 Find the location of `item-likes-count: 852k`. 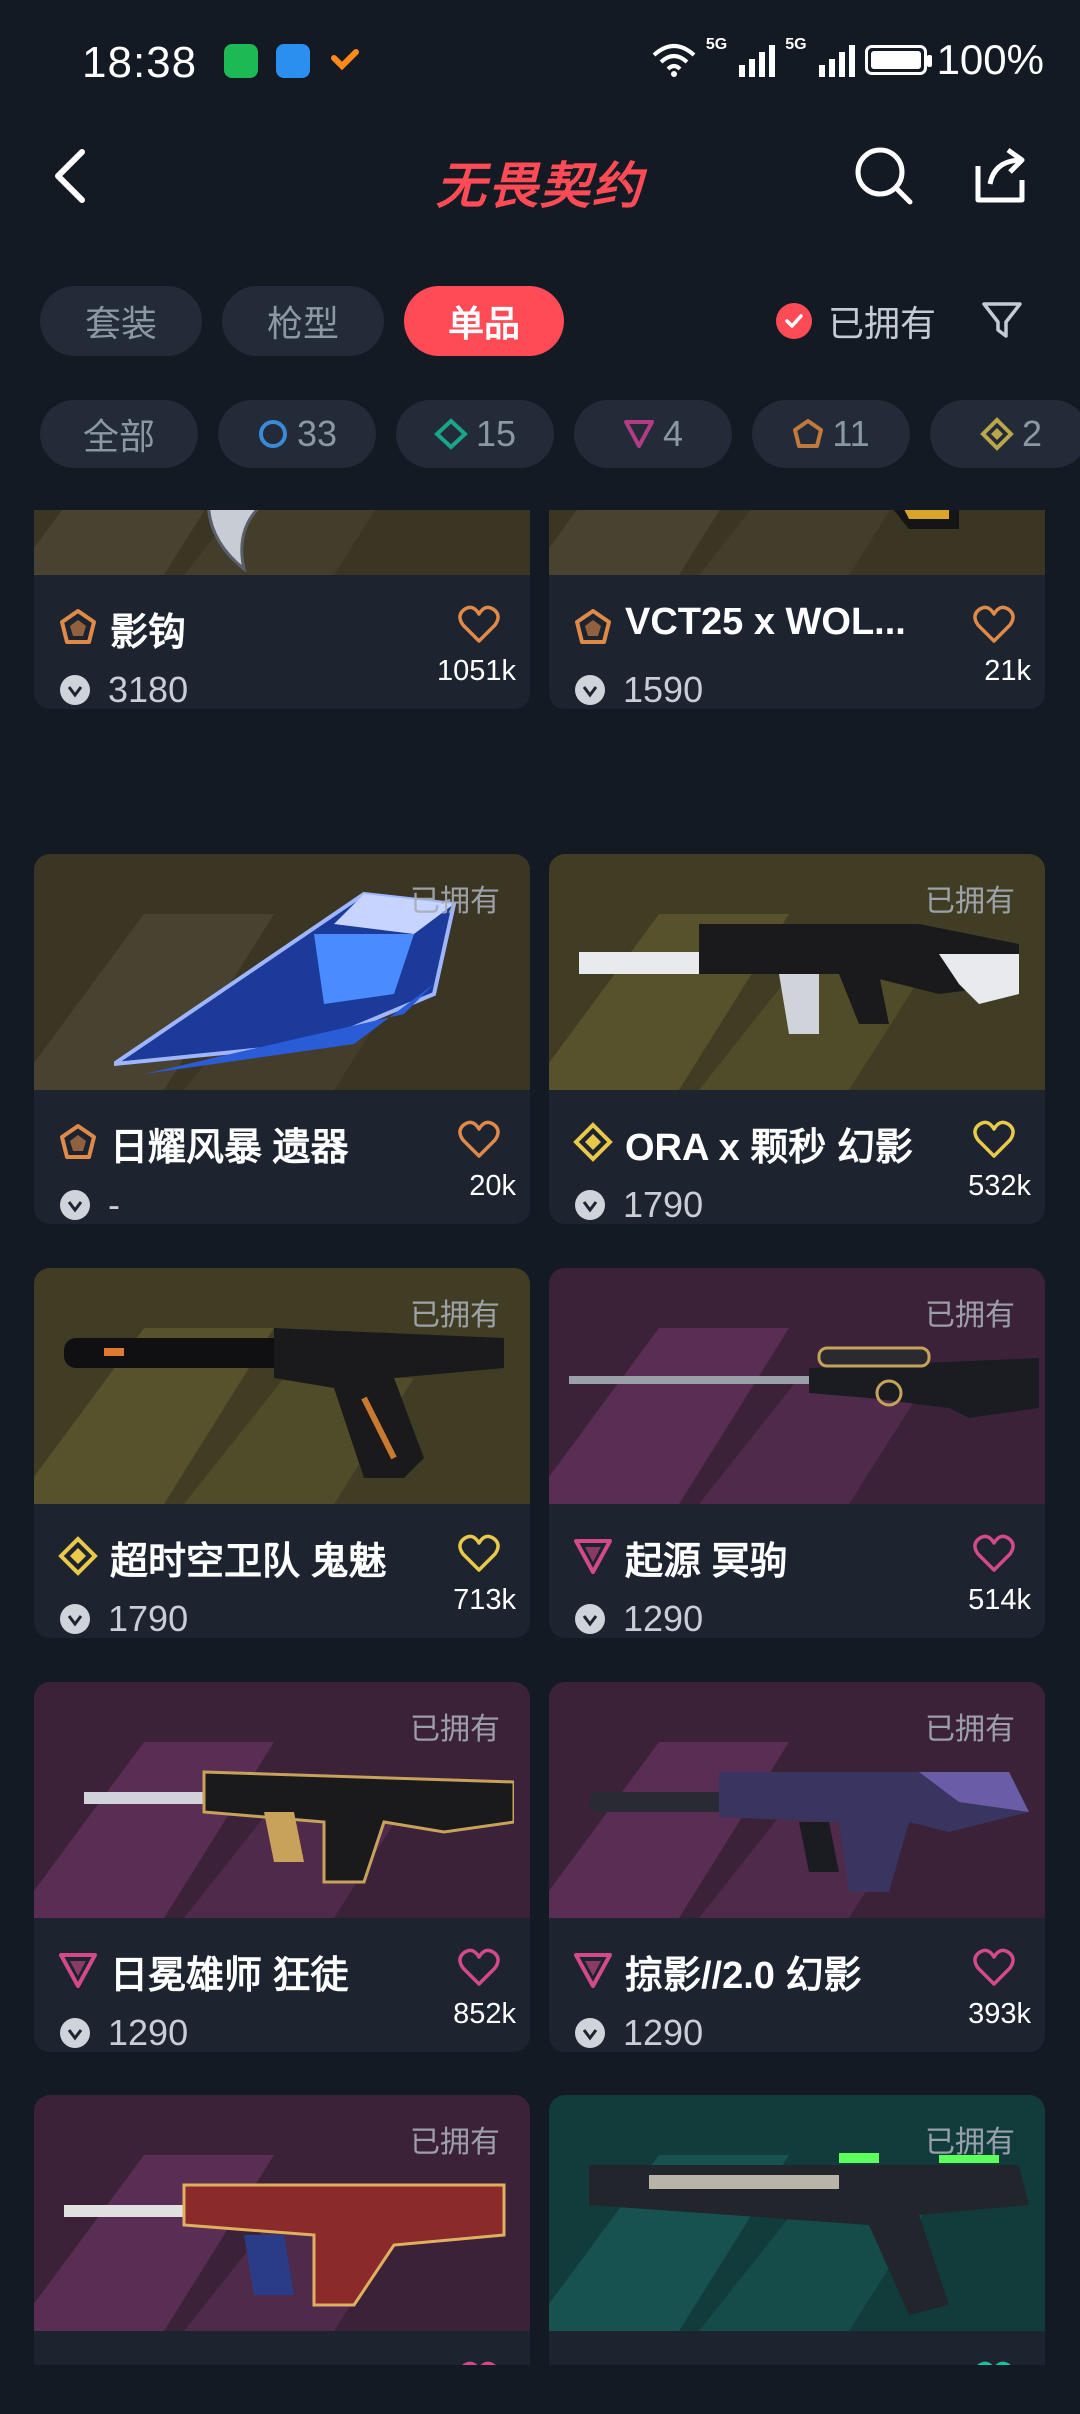

item-likes-count: 852k is located at coordinates (484, 2014).